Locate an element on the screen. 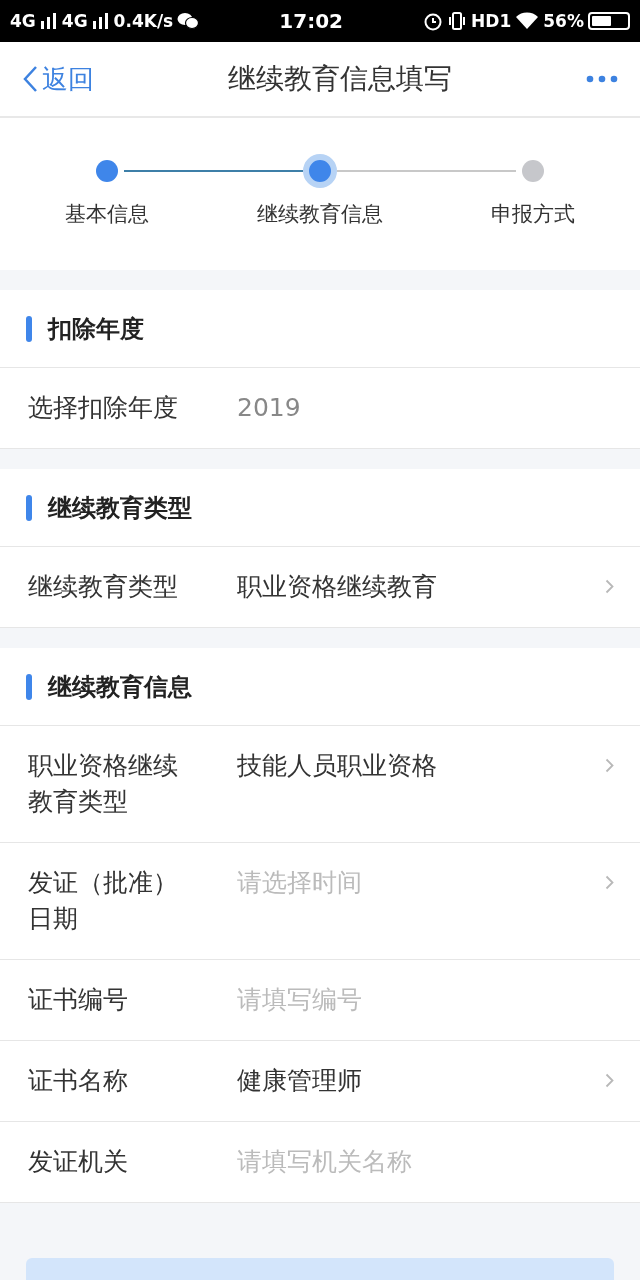 Image resolution: width=640 pixels, height=1280 pixels. form-row: 证书名称 健康管理师 is located at coordinates (320, 1081).